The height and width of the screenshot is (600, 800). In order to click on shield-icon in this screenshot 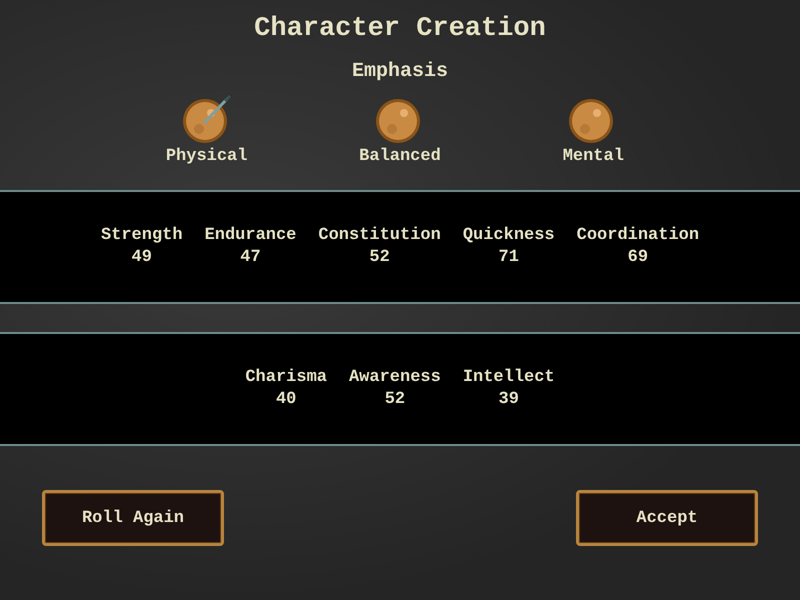, I will do `click(206, 119)`.